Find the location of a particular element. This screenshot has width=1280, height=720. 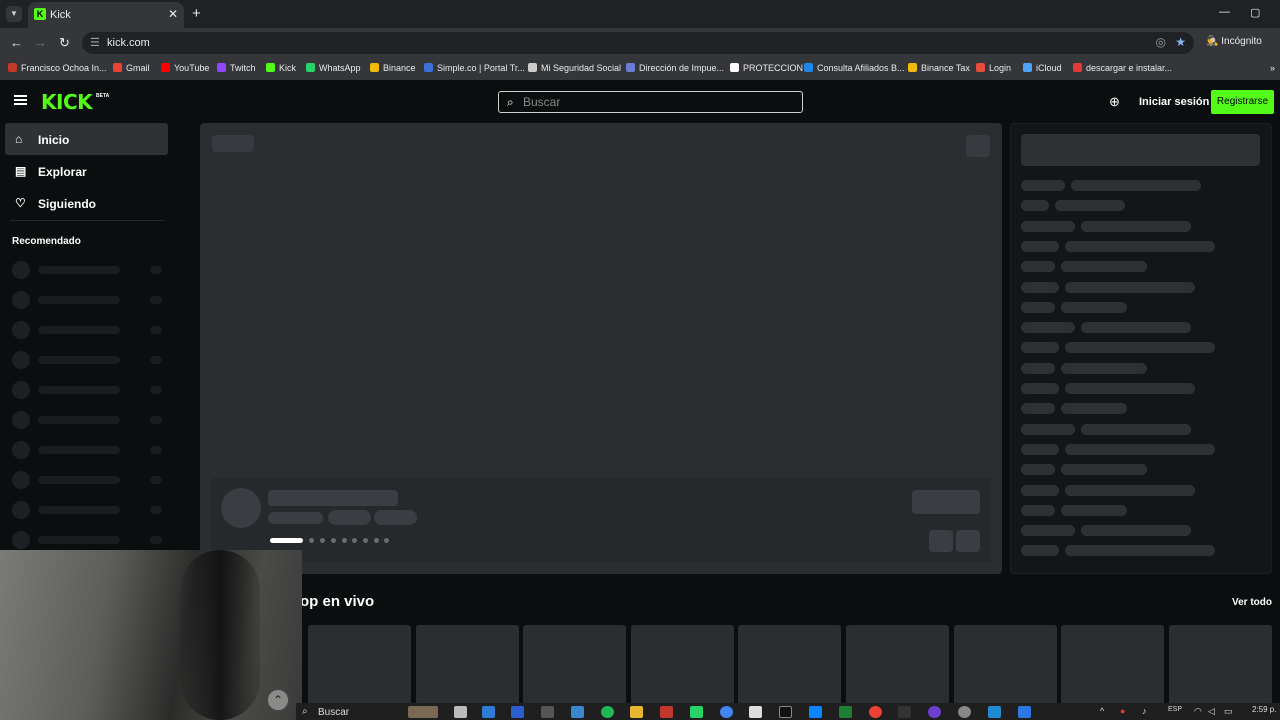

maximize-icon: ▢ is located at coordinates (1255, 12).